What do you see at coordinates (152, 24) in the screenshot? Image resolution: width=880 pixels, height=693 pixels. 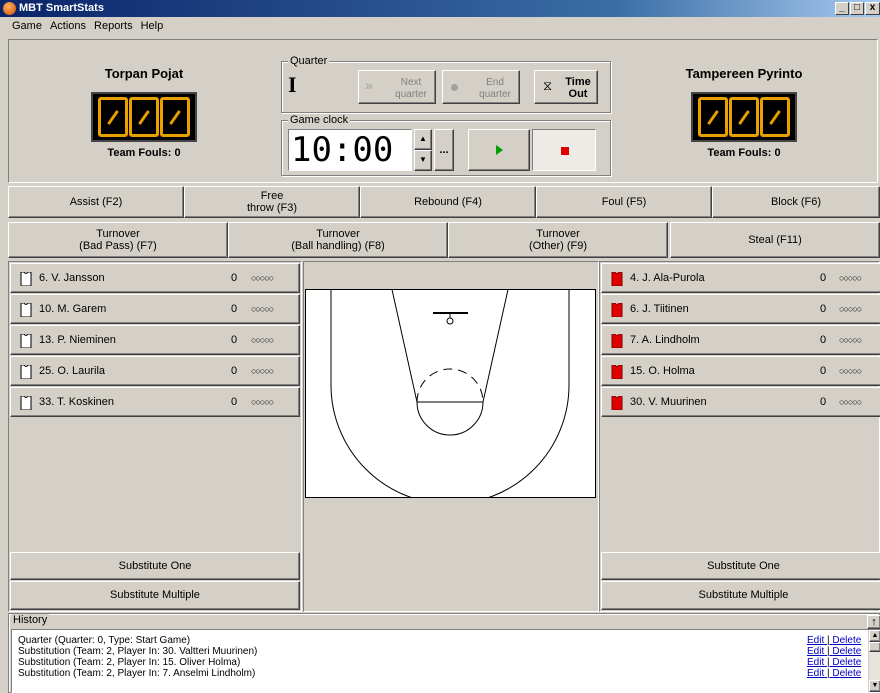 I see `menu-help: Help` at bounding box center [152, 24].